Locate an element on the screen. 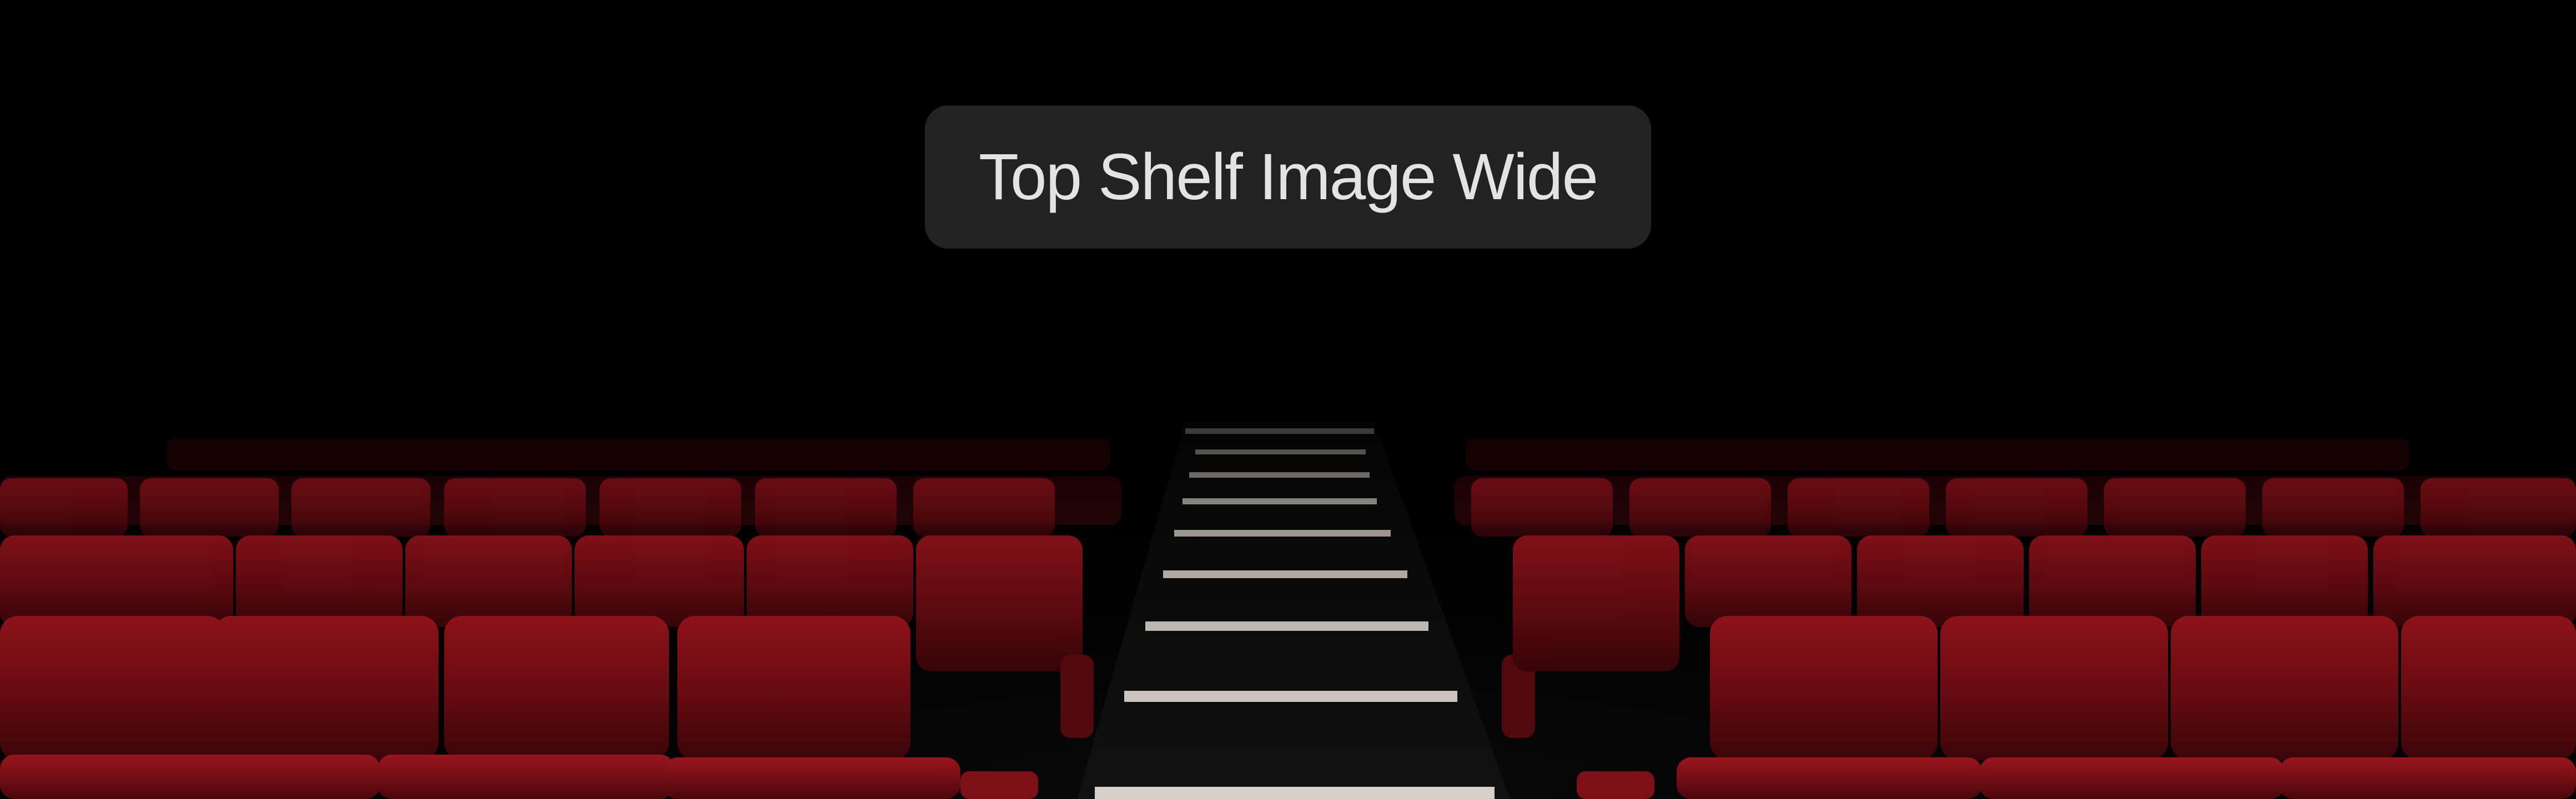  title-text: Top Shelf Image Wide is located at coordinates (1288, 177).